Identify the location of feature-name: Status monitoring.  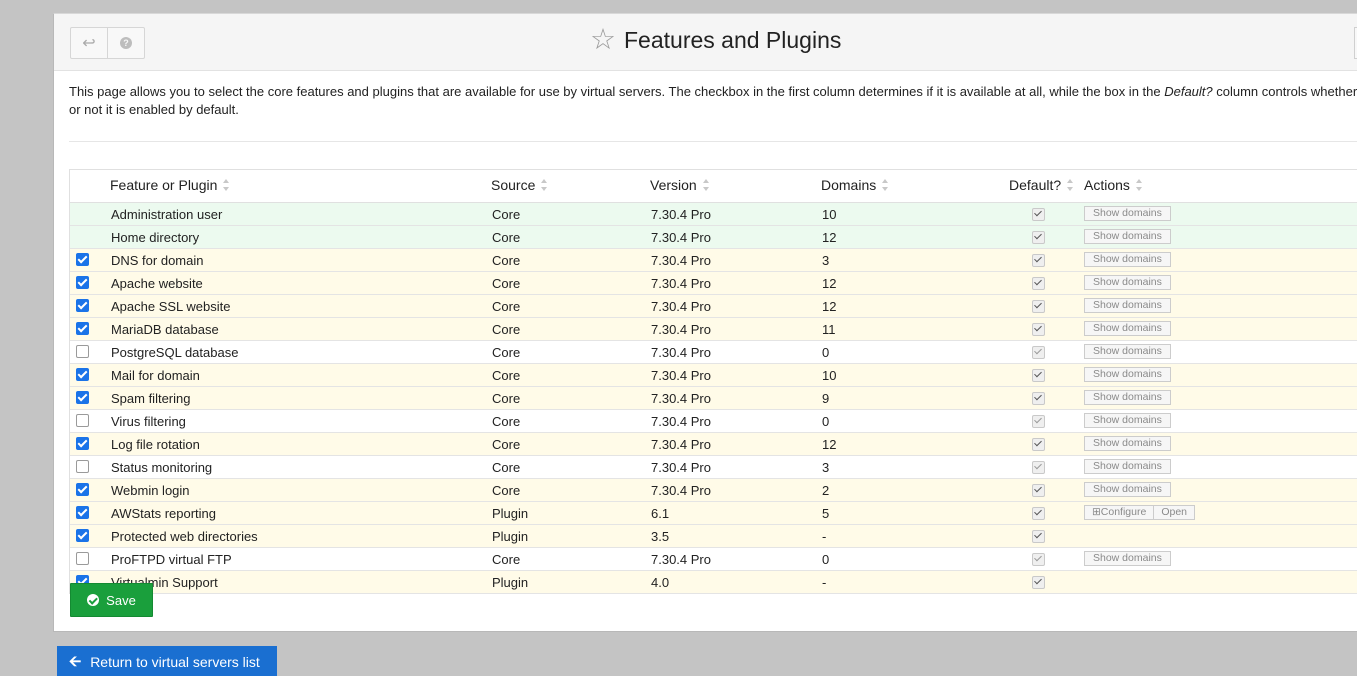
(162, 467).